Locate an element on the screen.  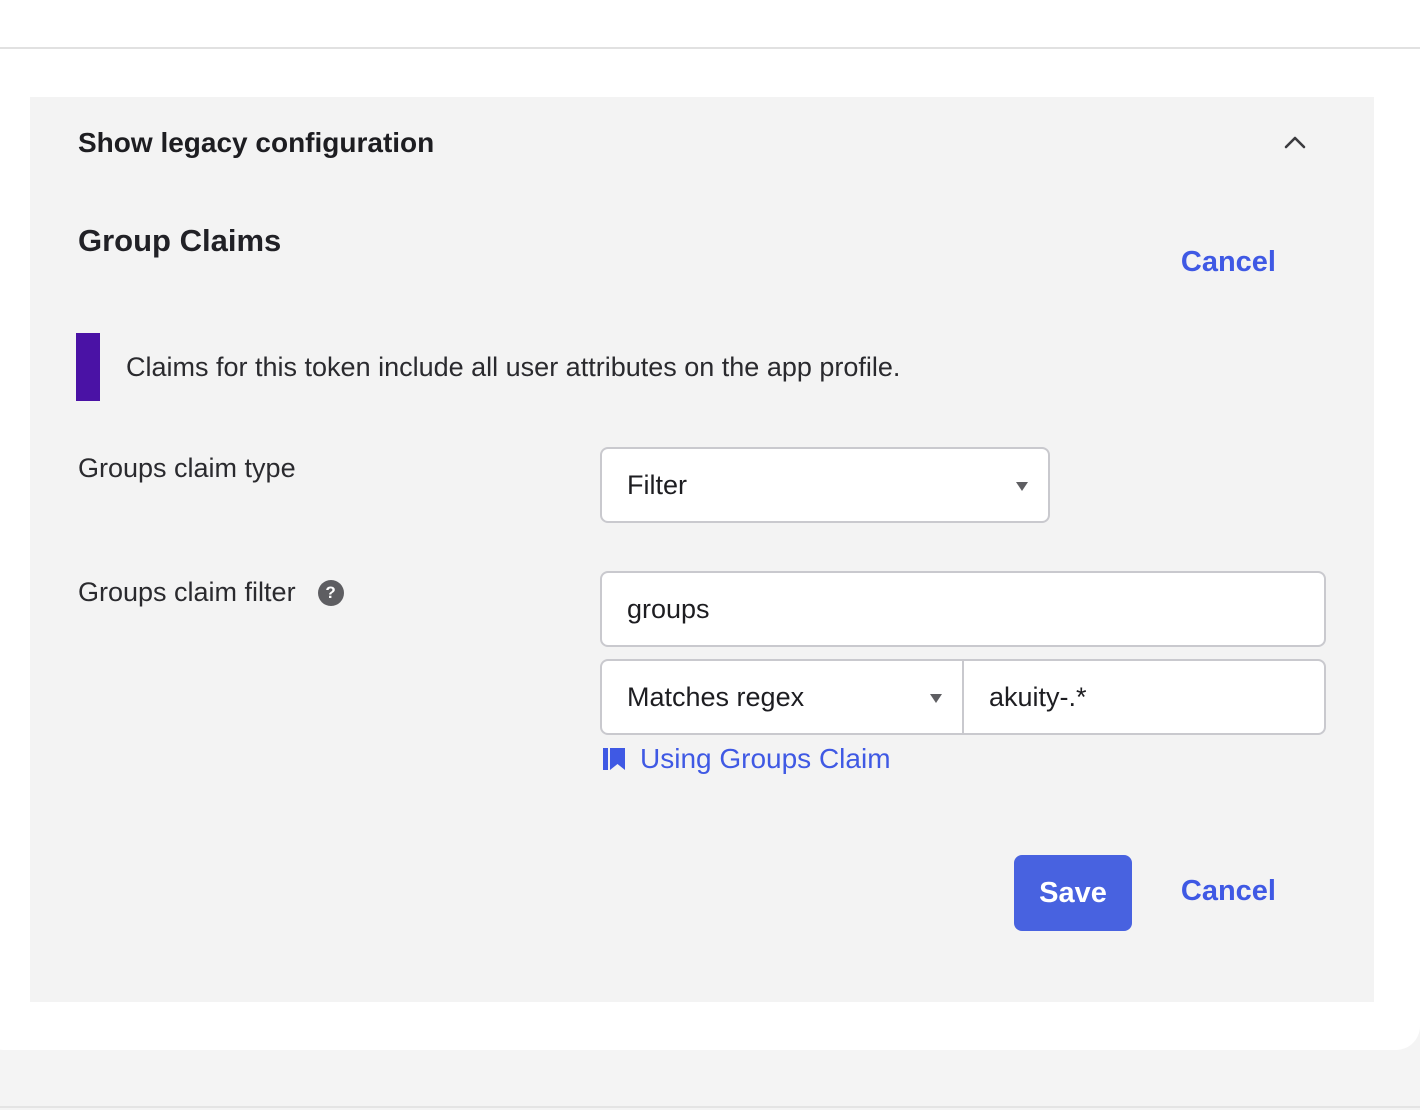
cancel-edit-link: Cancel is located at coordinates (1228, 262).